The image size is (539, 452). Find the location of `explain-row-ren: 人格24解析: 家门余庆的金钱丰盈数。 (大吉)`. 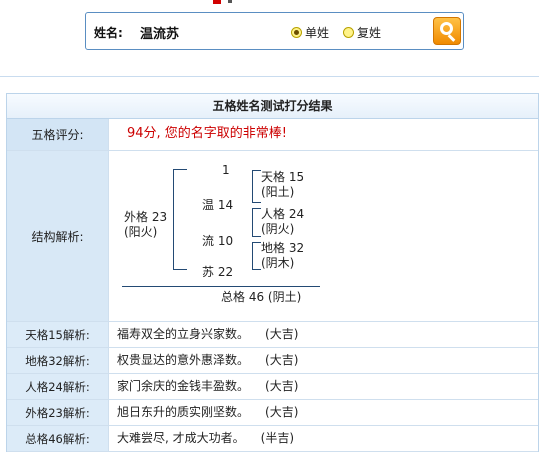

explain-row-ren: 人格24解析: 家门余庆的金钱丰盈数。 (大吉) is located at coordinates (272, 387).